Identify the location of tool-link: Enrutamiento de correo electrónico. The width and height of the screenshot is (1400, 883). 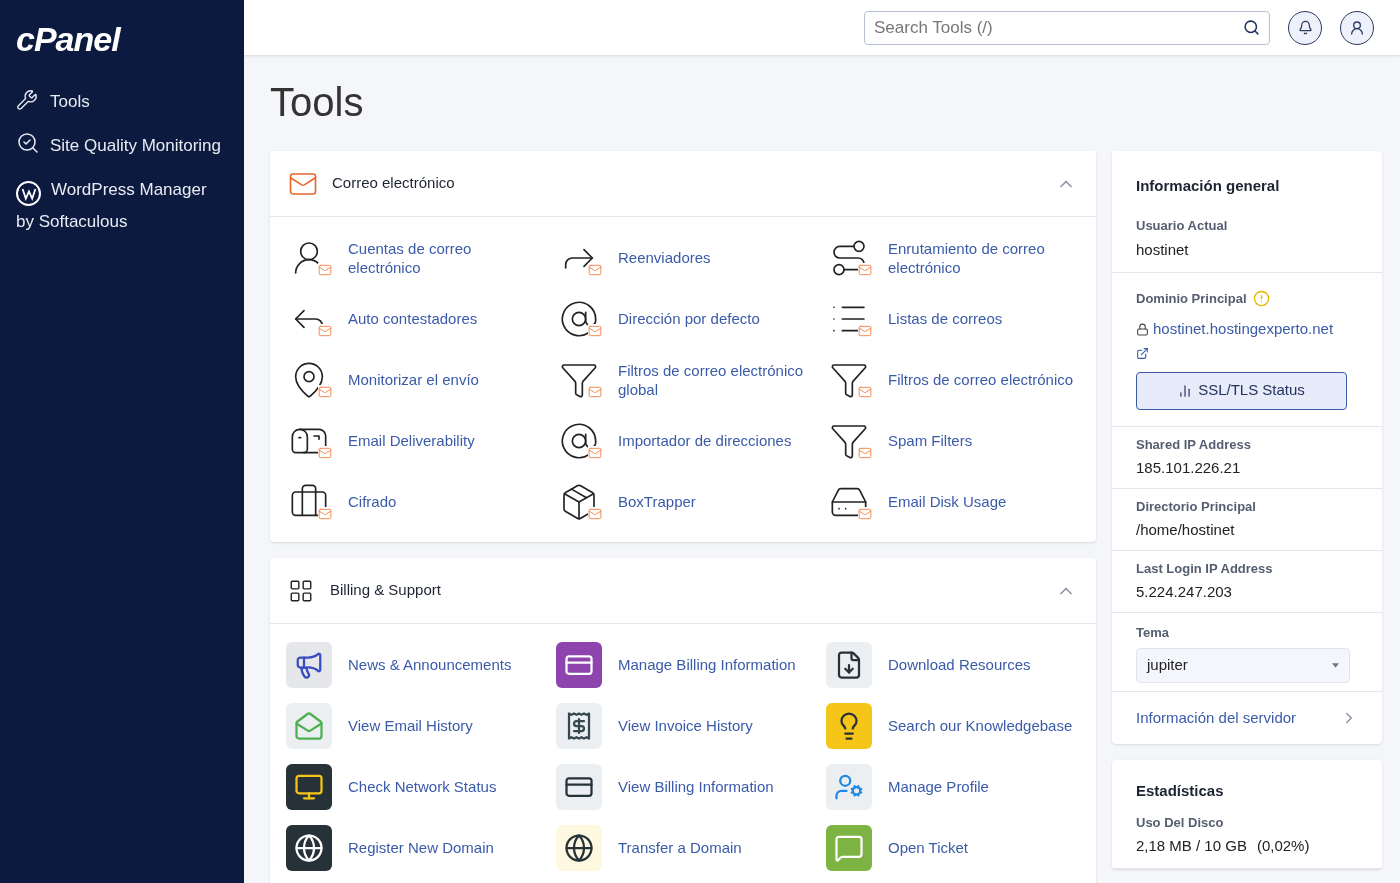
(984, 257).